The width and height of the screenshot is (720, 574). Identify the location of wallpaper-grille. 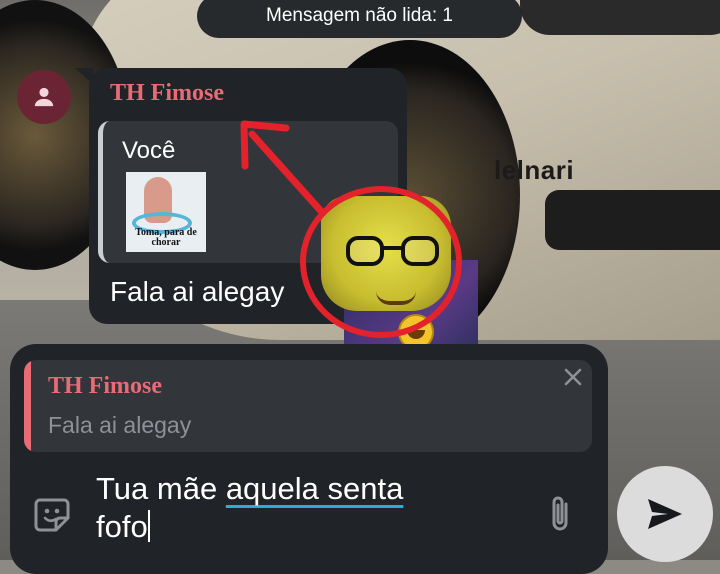
(632, 220).